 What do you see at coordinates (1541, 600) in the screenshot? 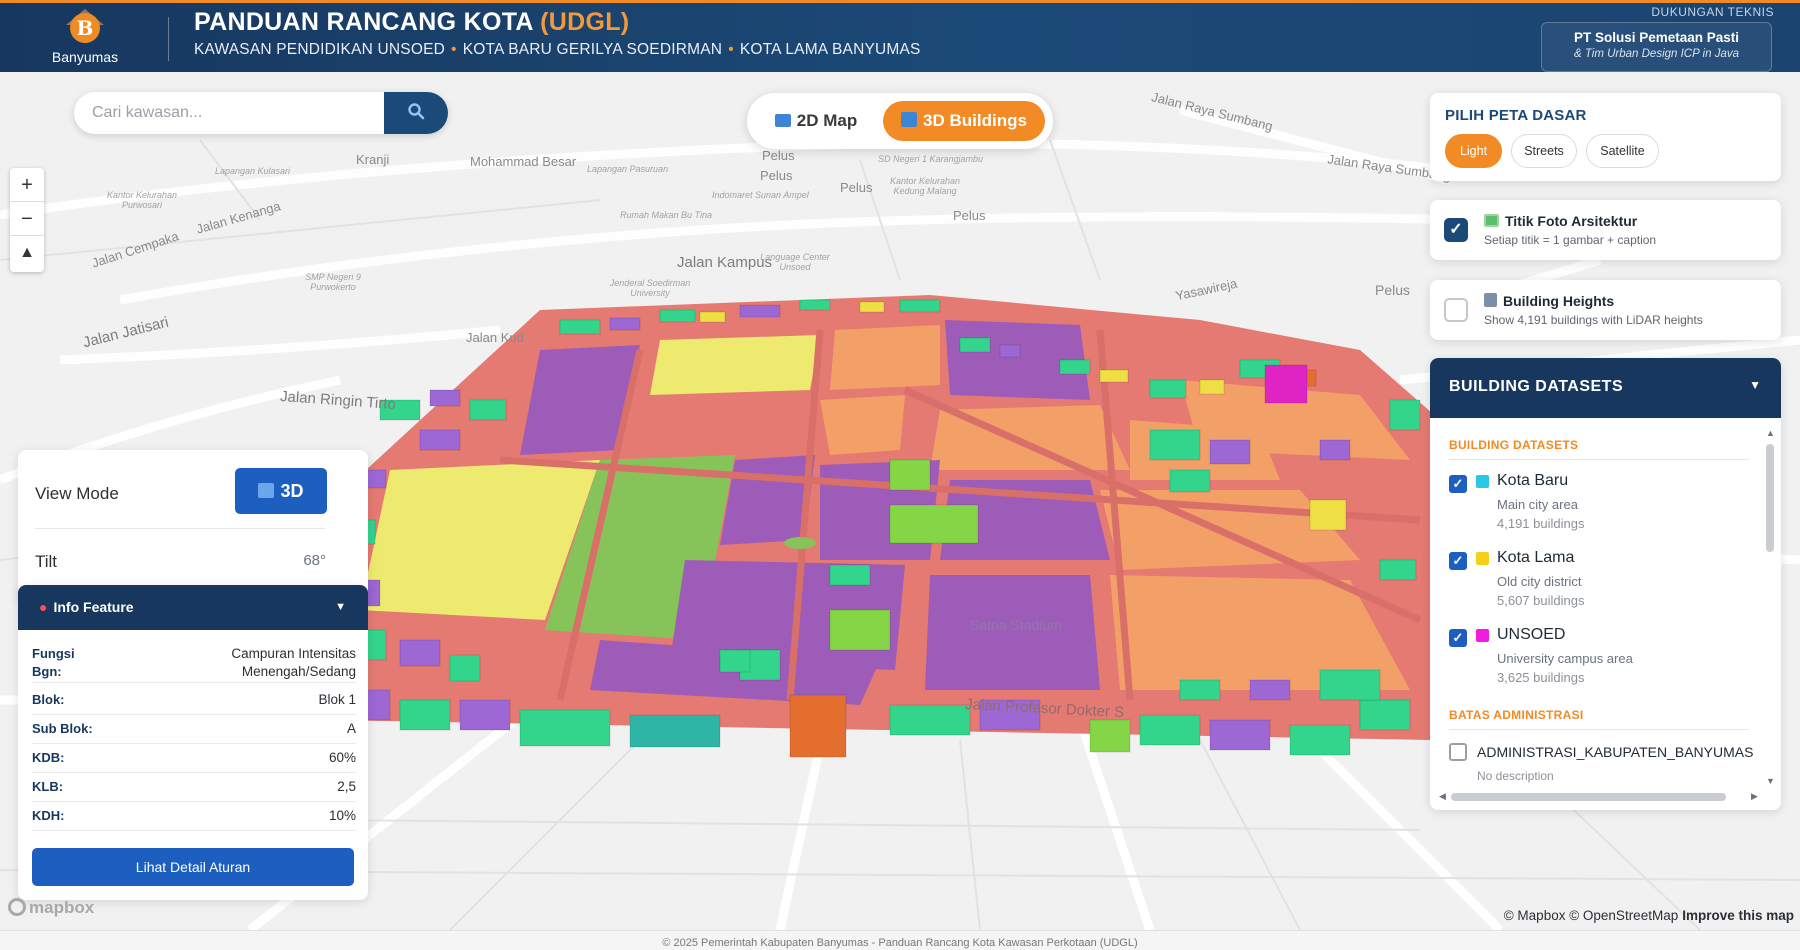
I see `dataset-count: 5,607 buildings` at bounding box center [1541, 600].